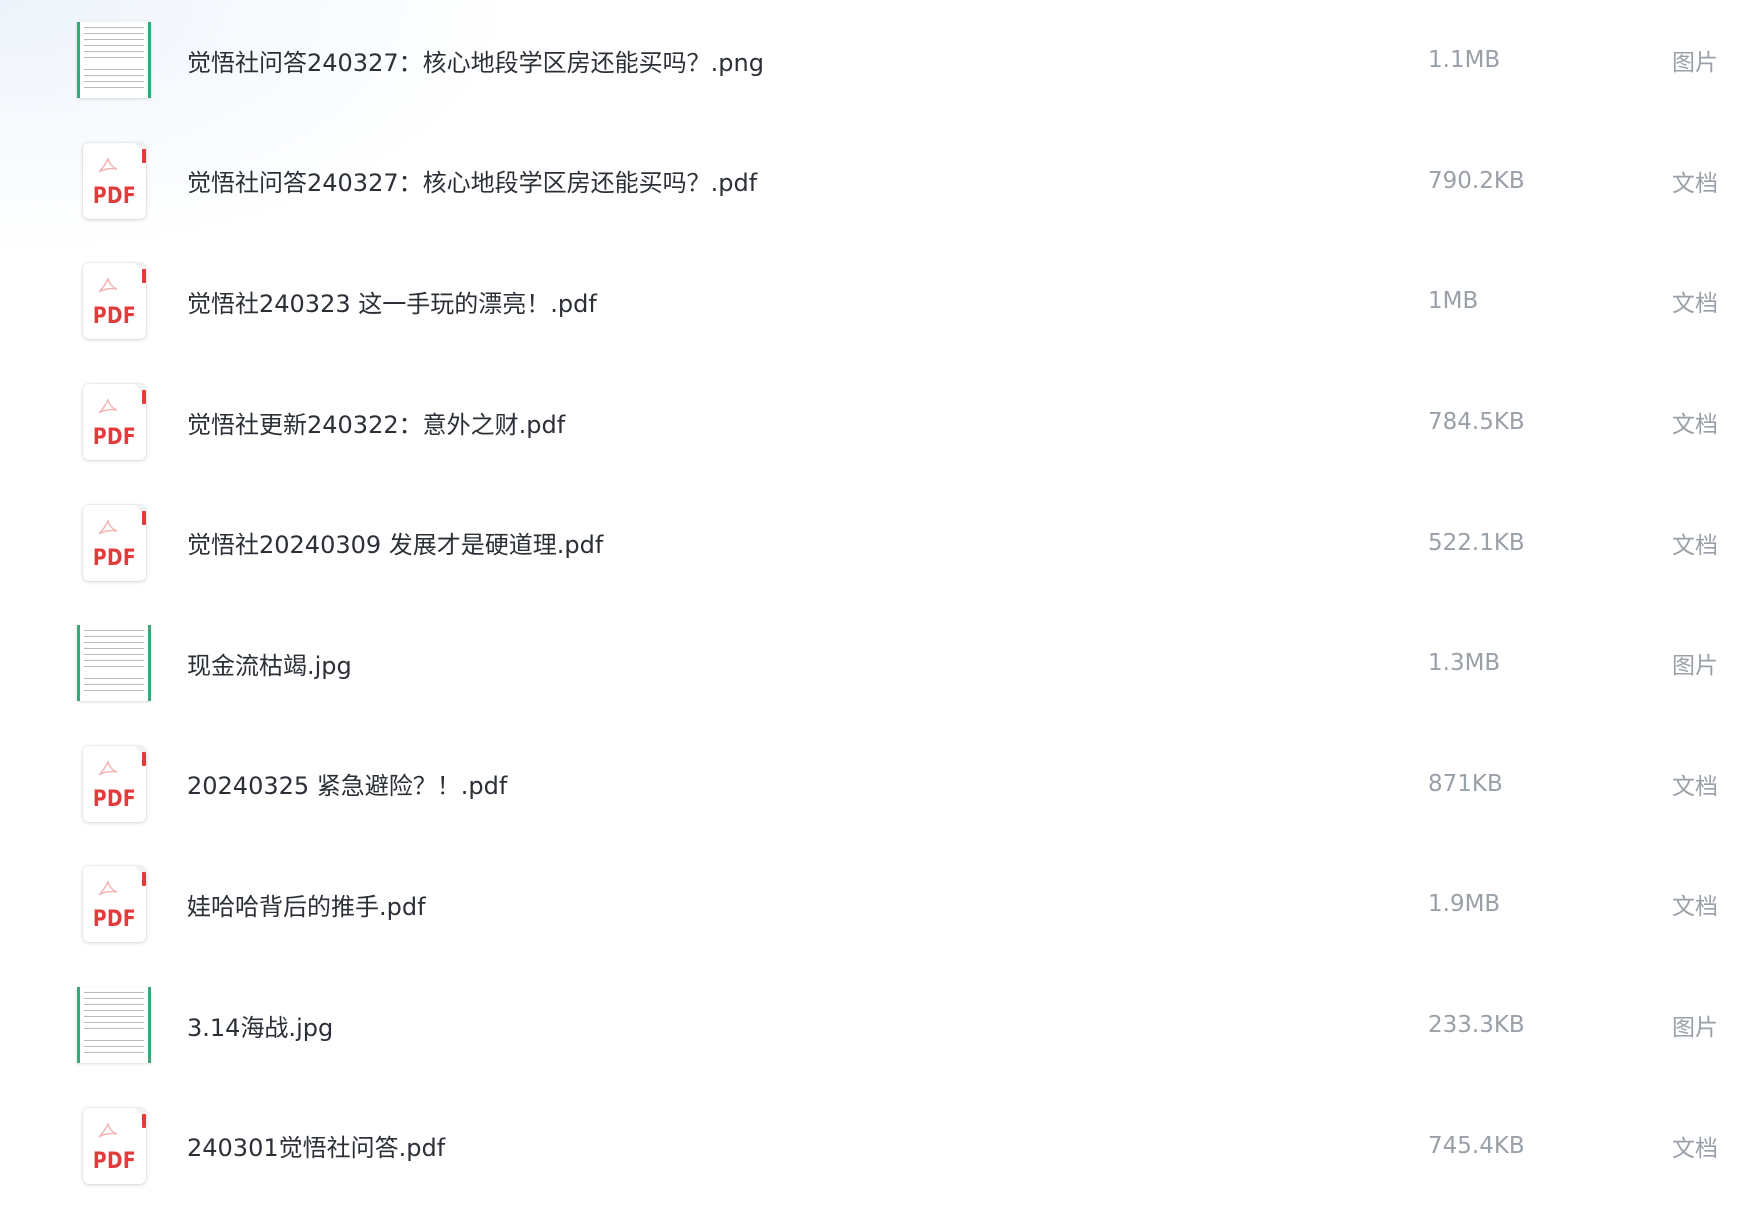  I want to click on file-row: PDF 觉悟社20240309 发展才是硬道理.pdf 522.1KB 文档, so click(879, 542).